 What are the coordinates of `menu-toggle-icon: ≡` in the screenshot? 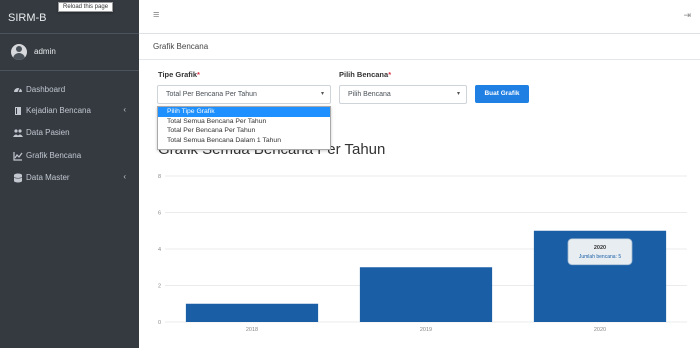 It's located at (156, 15).